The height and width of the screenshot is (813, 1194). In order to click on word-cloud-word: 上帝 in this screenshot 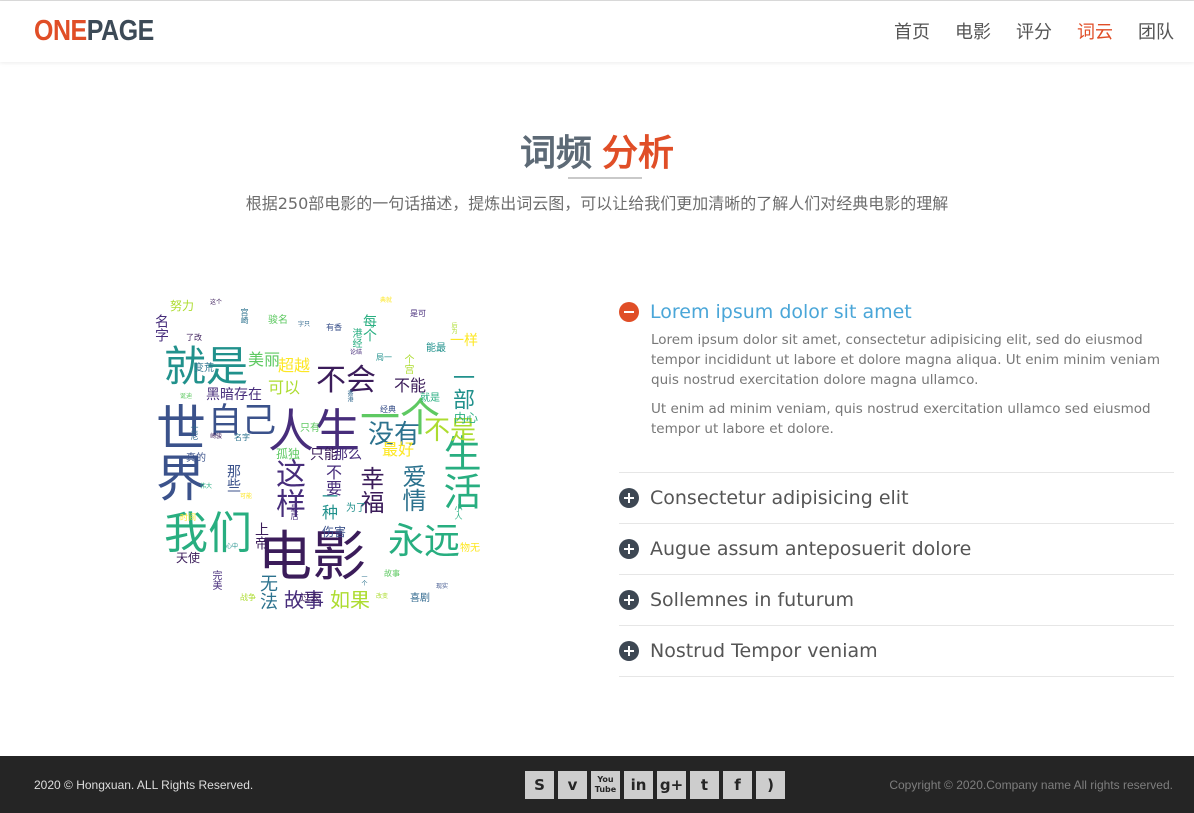, I will do `click(261, 536)`.